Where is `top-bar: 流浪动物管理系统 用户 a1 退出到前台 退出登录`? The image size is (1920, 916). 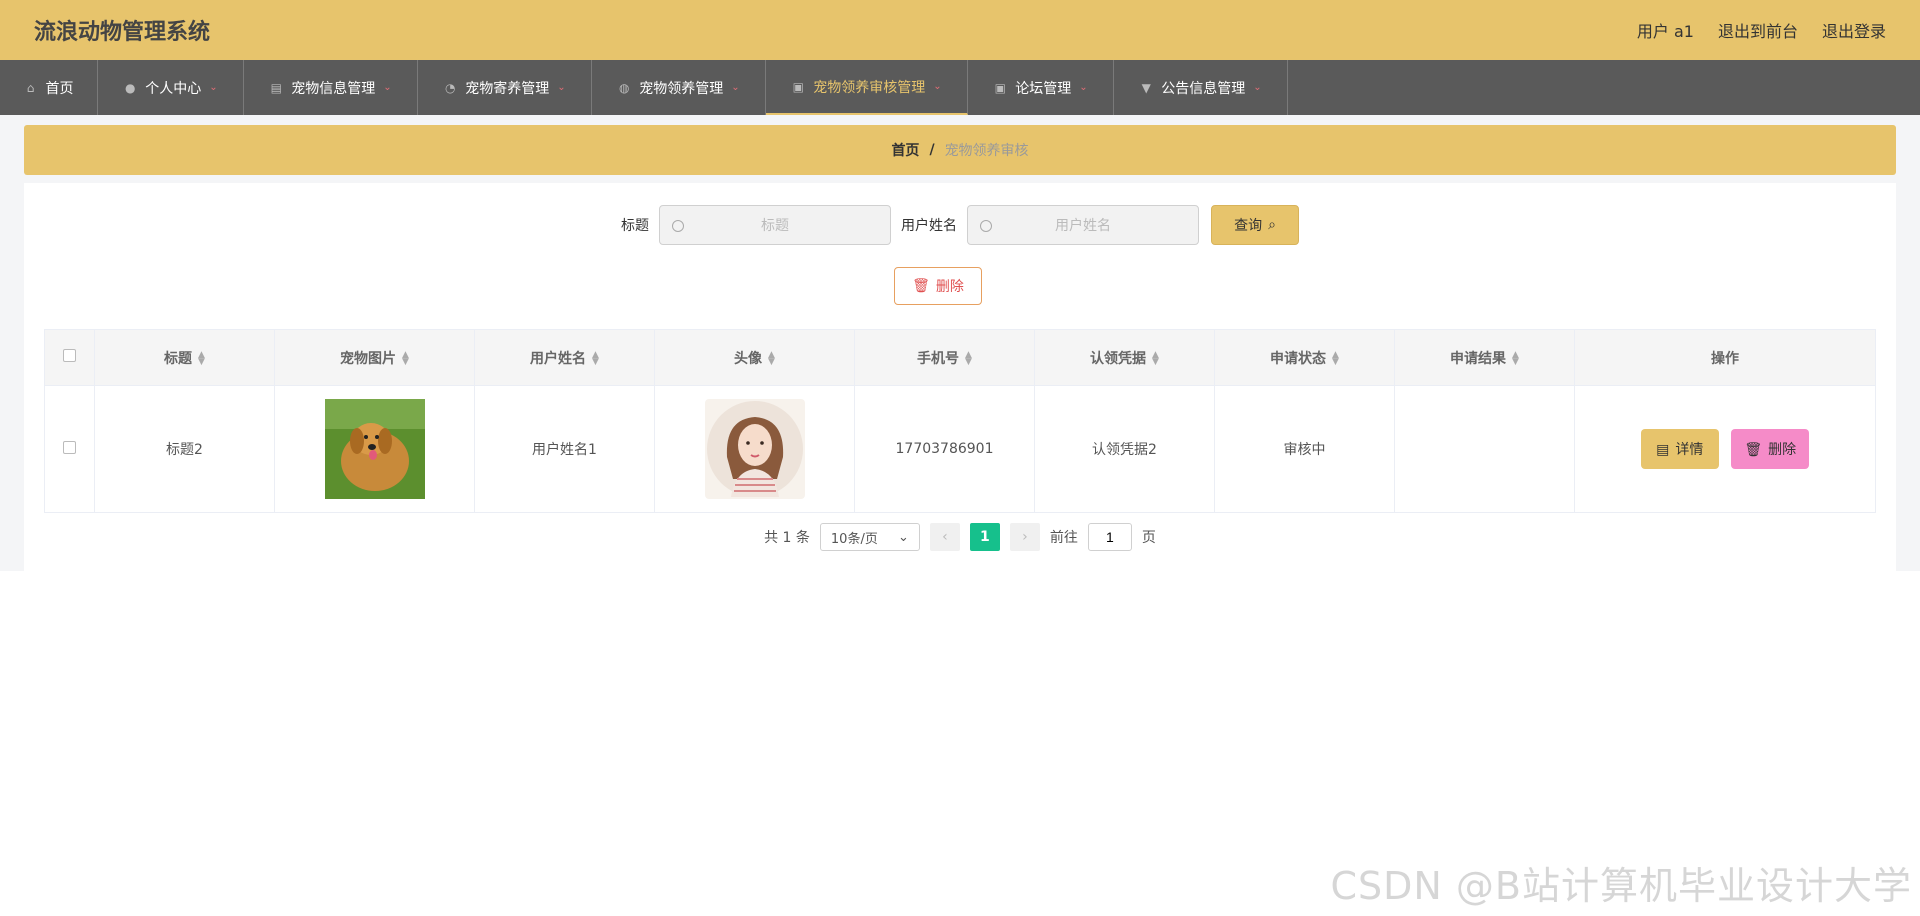 top-bar: 流浪动物管理系统 用户 a1 退出到前台 退出登录 is located at coordinates (960, 30).